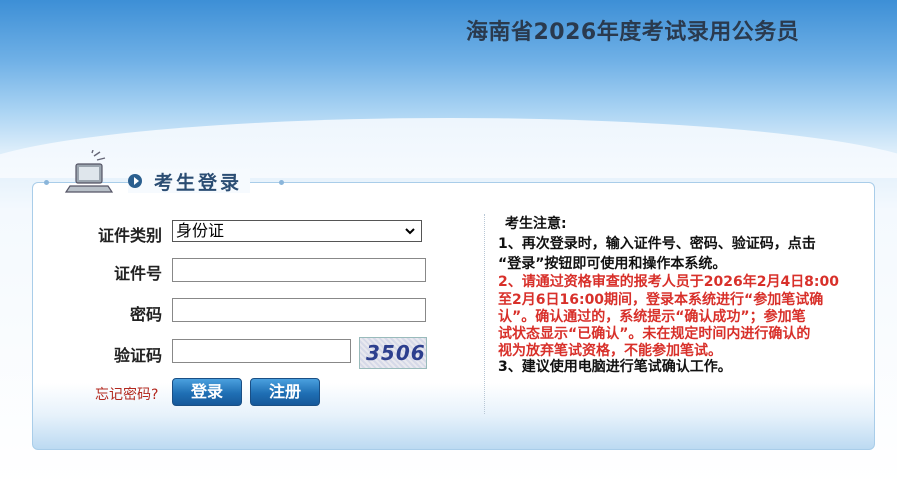 This screenshot has height=488, width=897. Describe the element at coordinates (198, 182) in the screenshot. I see `login-title: 考生登录` at that location.